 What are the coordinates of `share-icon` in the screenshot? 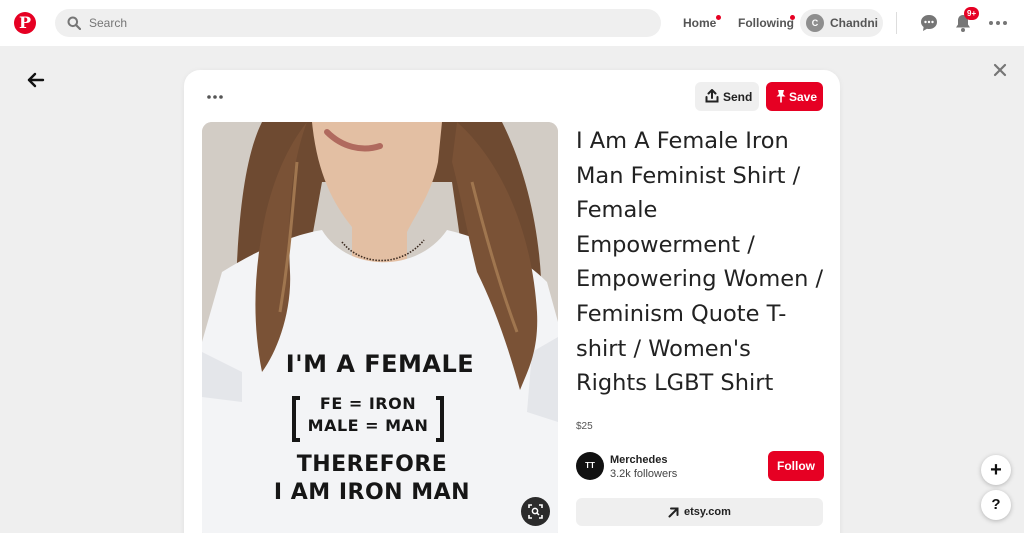 It's located at (712, 96).